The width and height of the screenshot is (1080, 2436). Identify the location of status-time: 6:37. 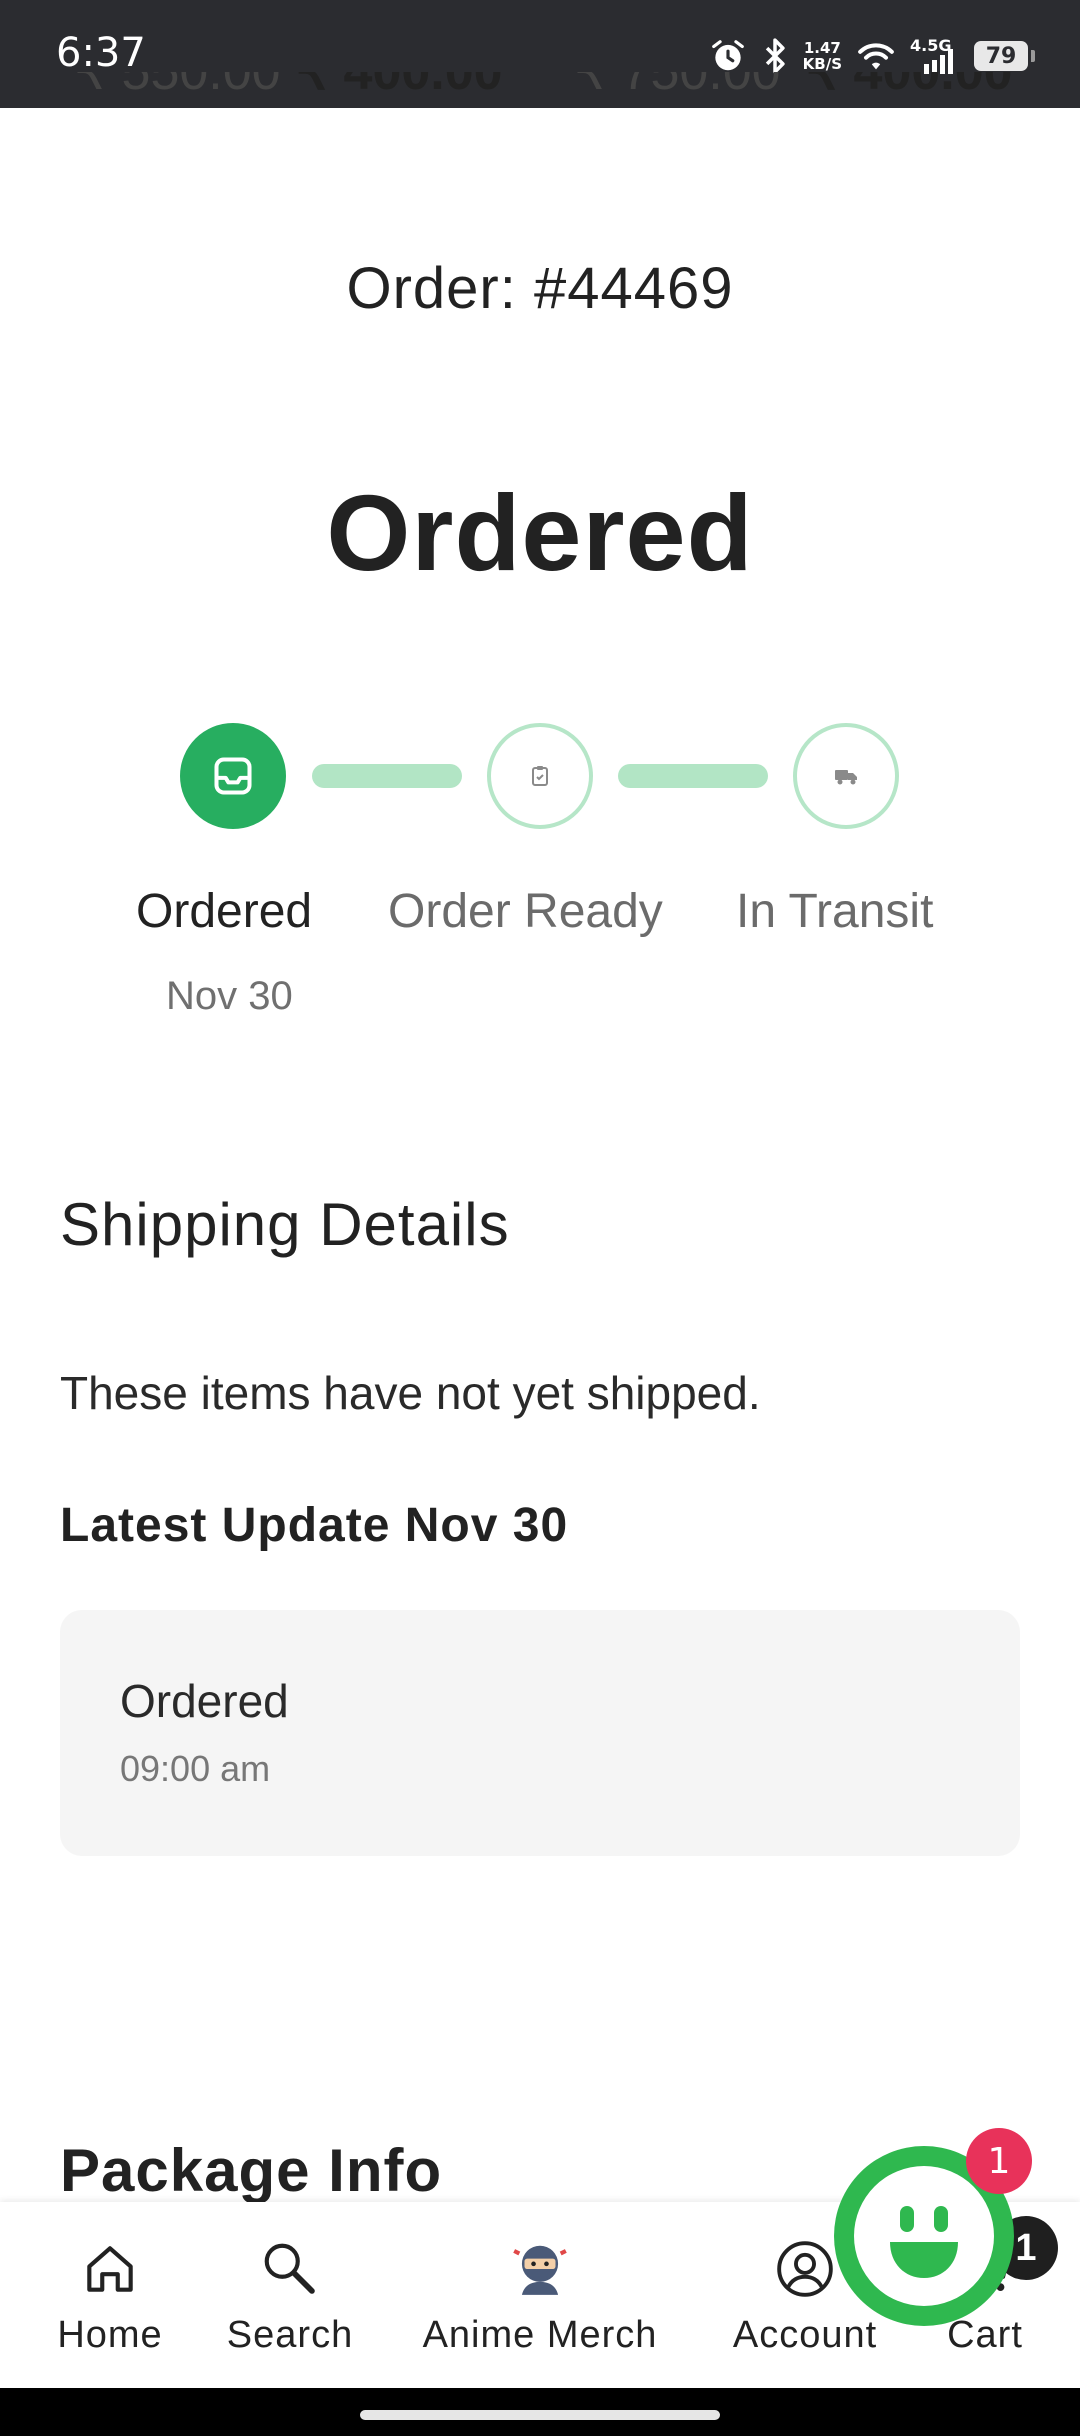
(101, 53).